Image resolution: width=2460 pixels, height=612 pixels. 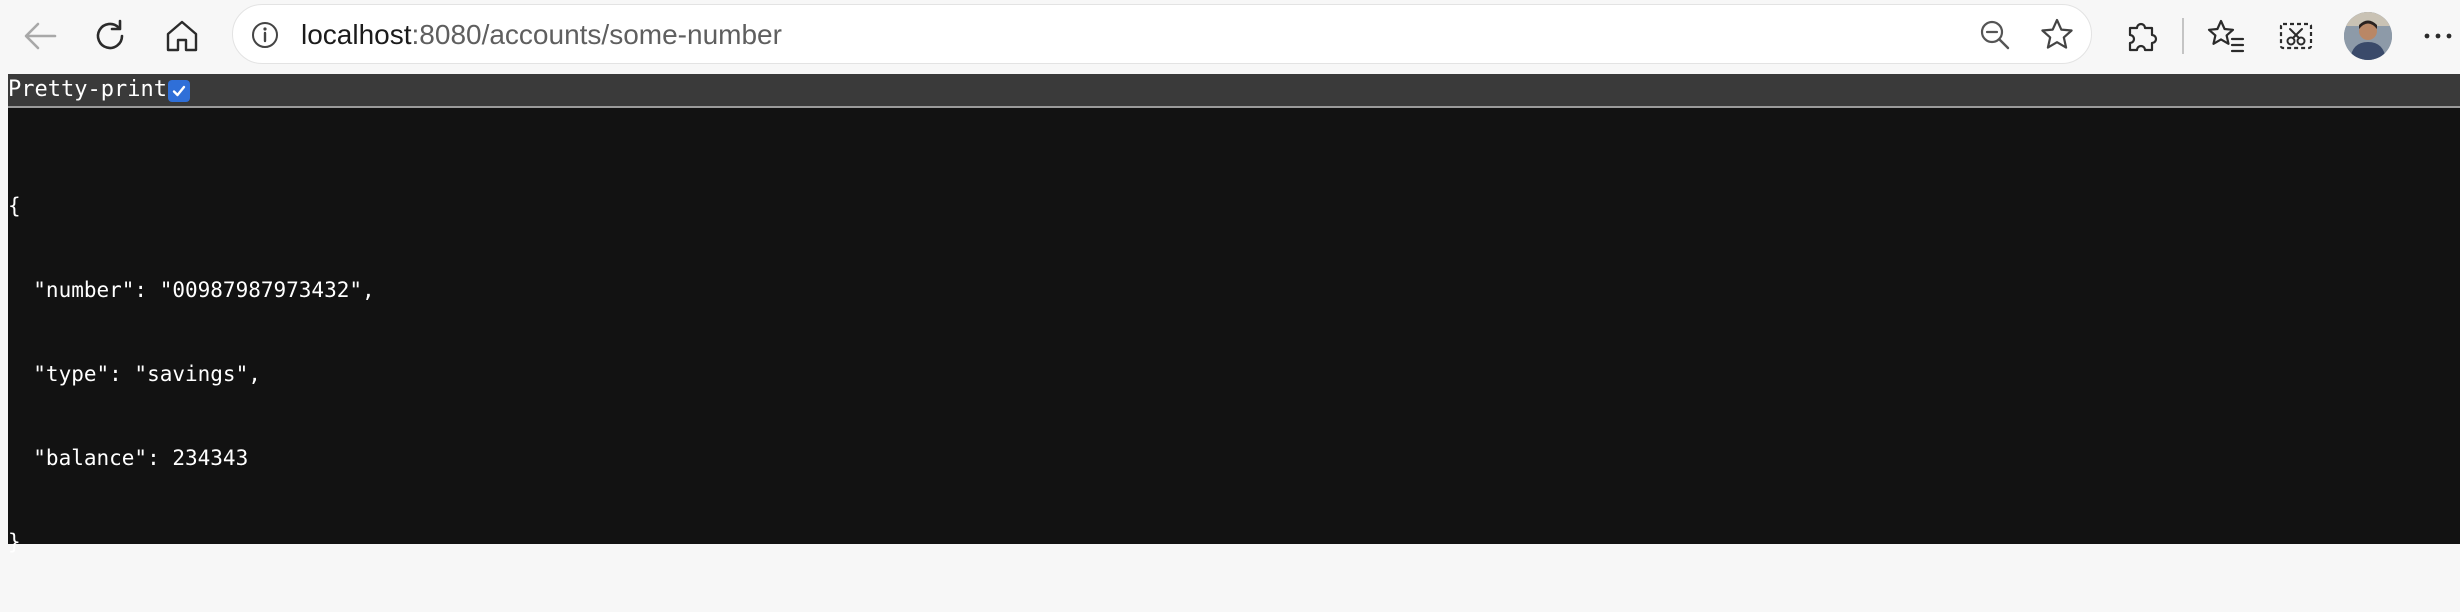 I want to click on back-button, so click(x=40, y=36).